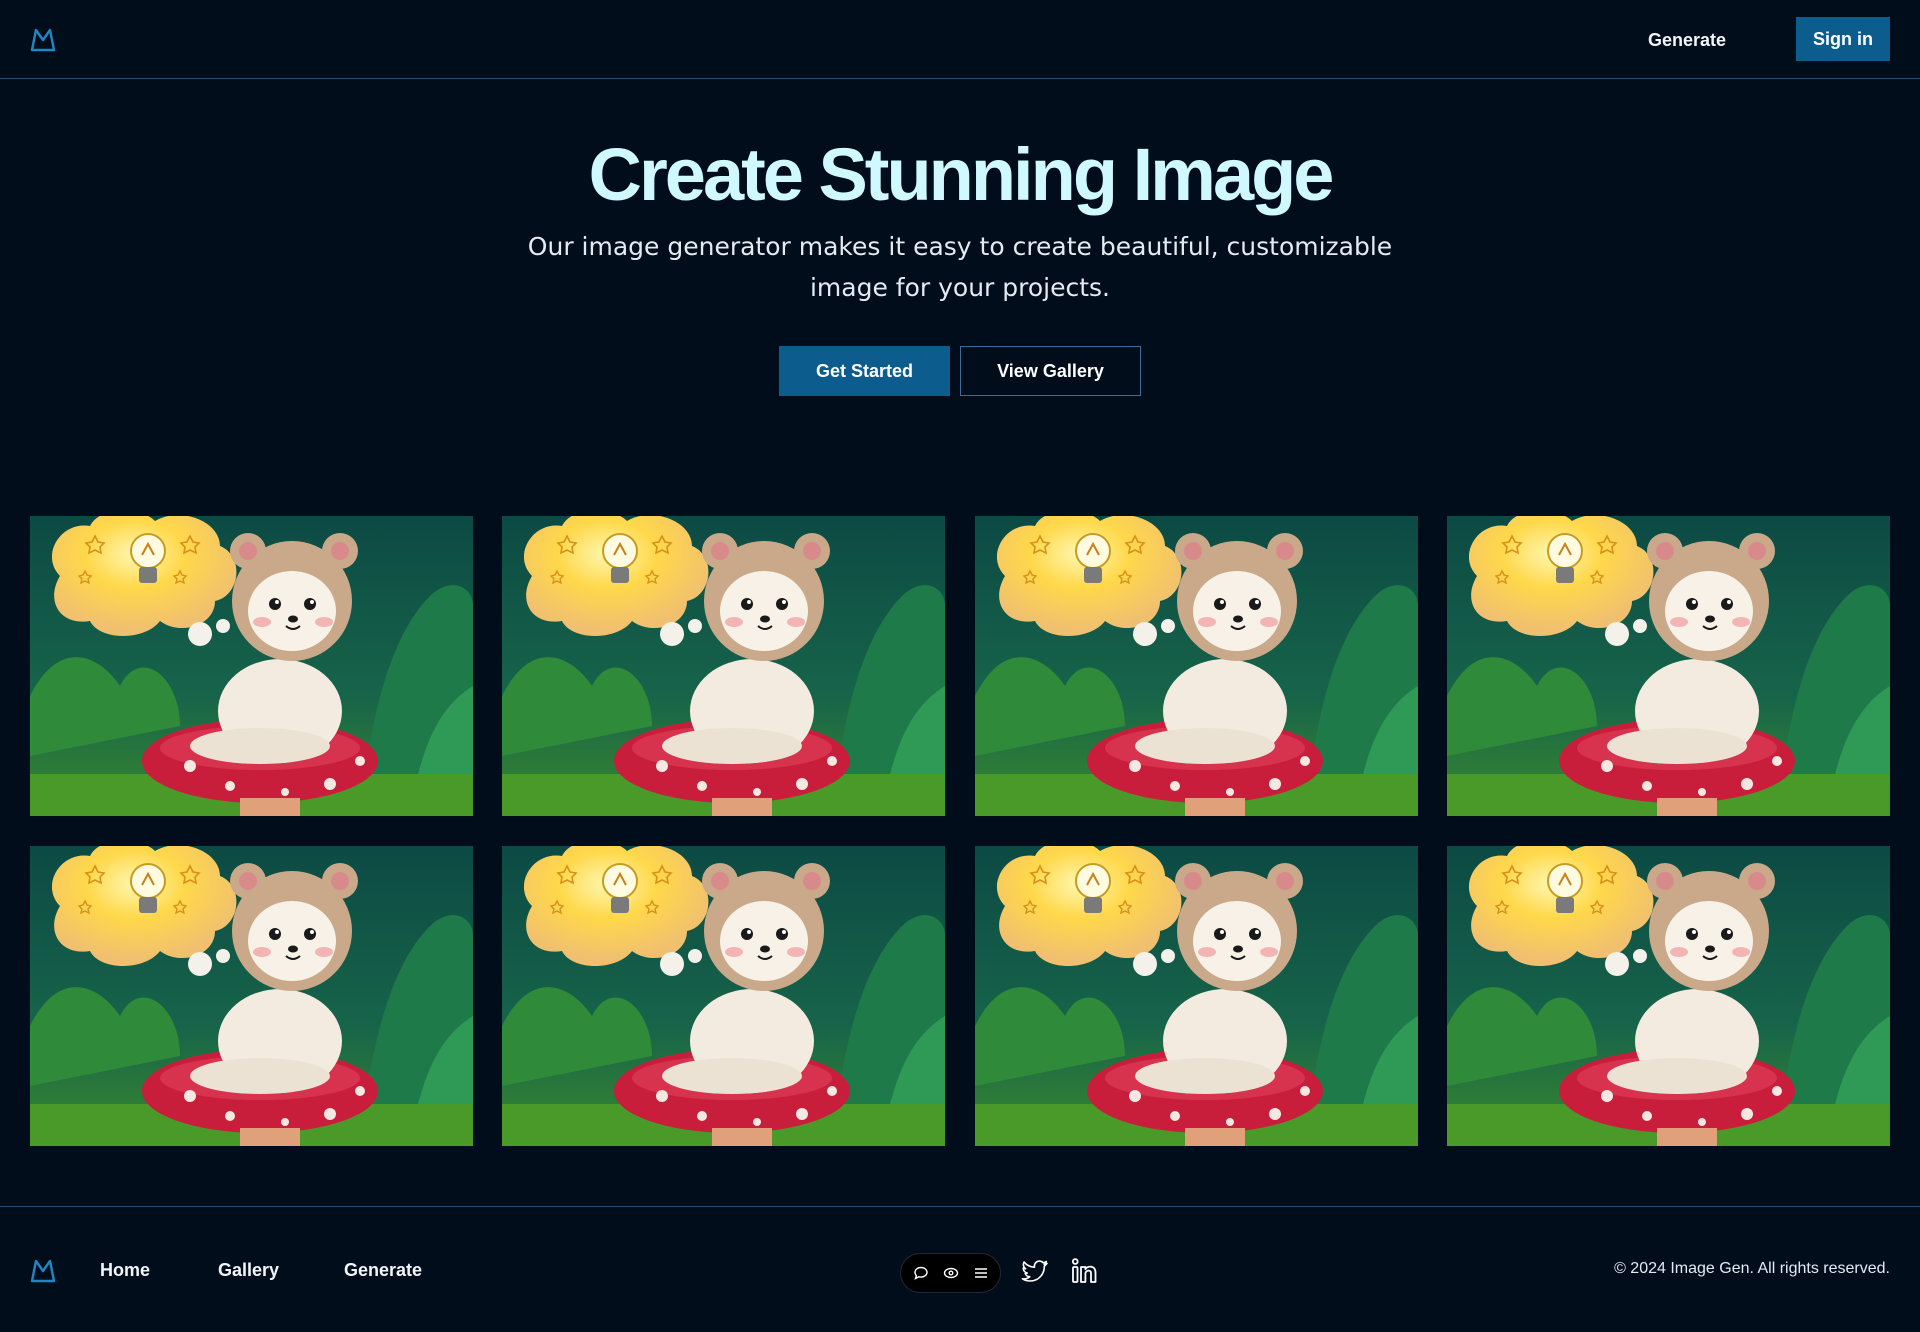 This screenshot has height=1332, width=1920. I want to click on page-title: Create Stunning Image, so click(961, 174).